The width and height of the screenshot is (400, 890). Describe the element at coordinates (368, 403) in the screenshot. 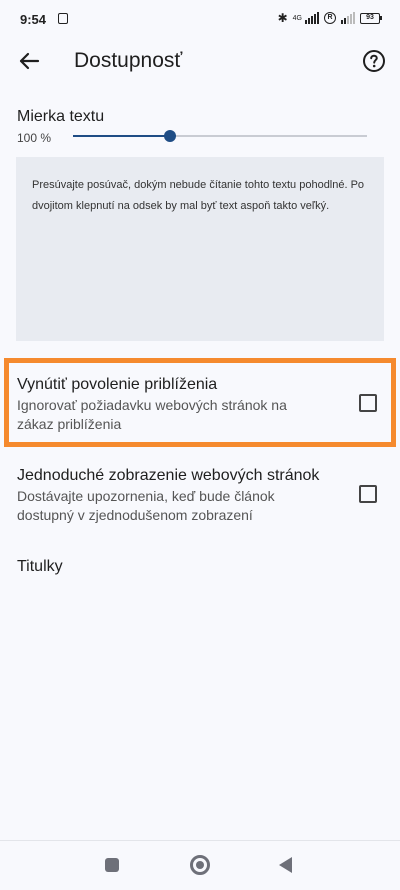

I see `force-zoom-checkbox` at that location.